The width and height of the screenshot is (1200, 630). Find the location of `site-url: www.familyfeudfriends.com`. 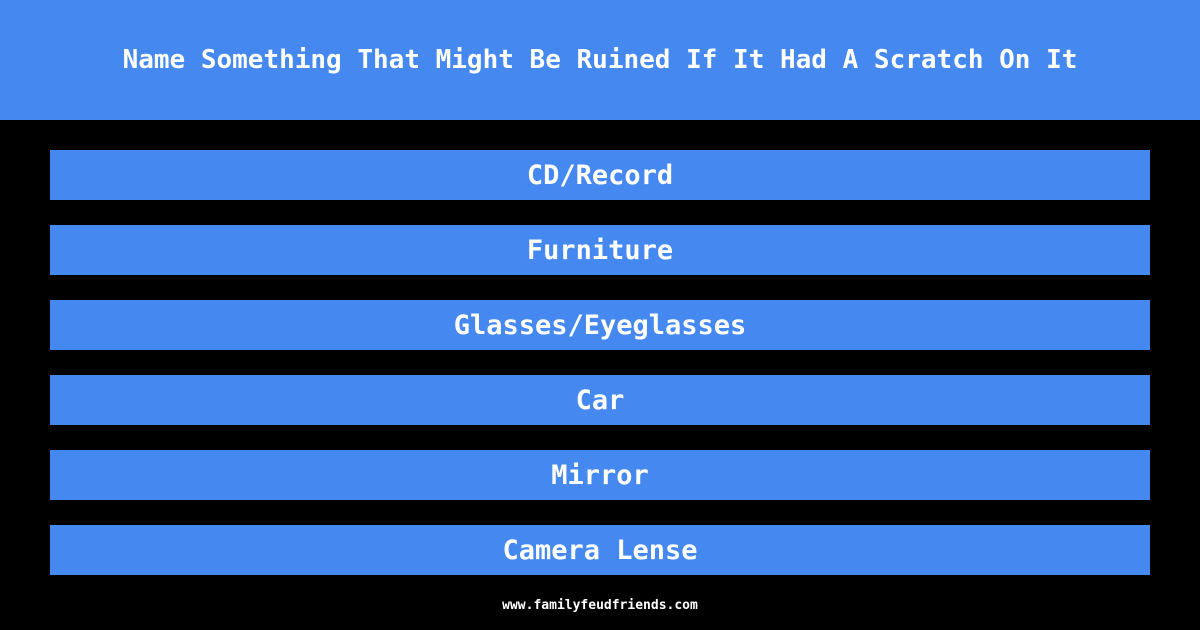

site-url: www.familyfeudfriends.com is located at coordinates (600, 605).